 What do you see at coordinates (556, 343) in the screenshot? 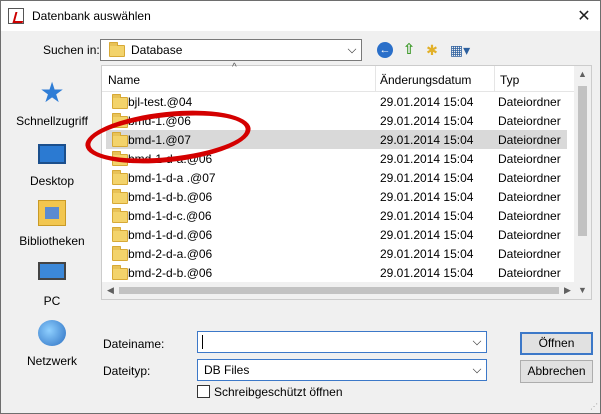
I see `open-button: Öffnen` at bounding box center [556, 343].